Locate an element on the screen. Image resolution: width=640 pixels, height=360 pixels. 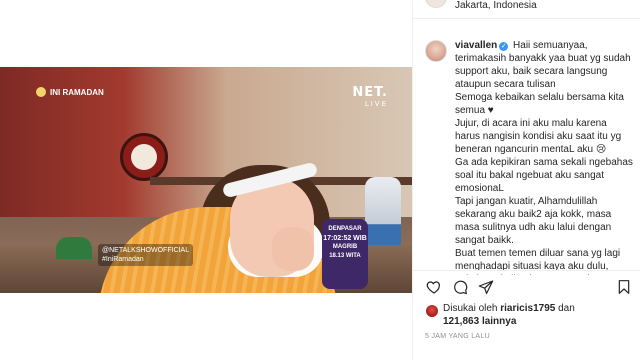
bookmark-icon is located at coordinates (624, 287).